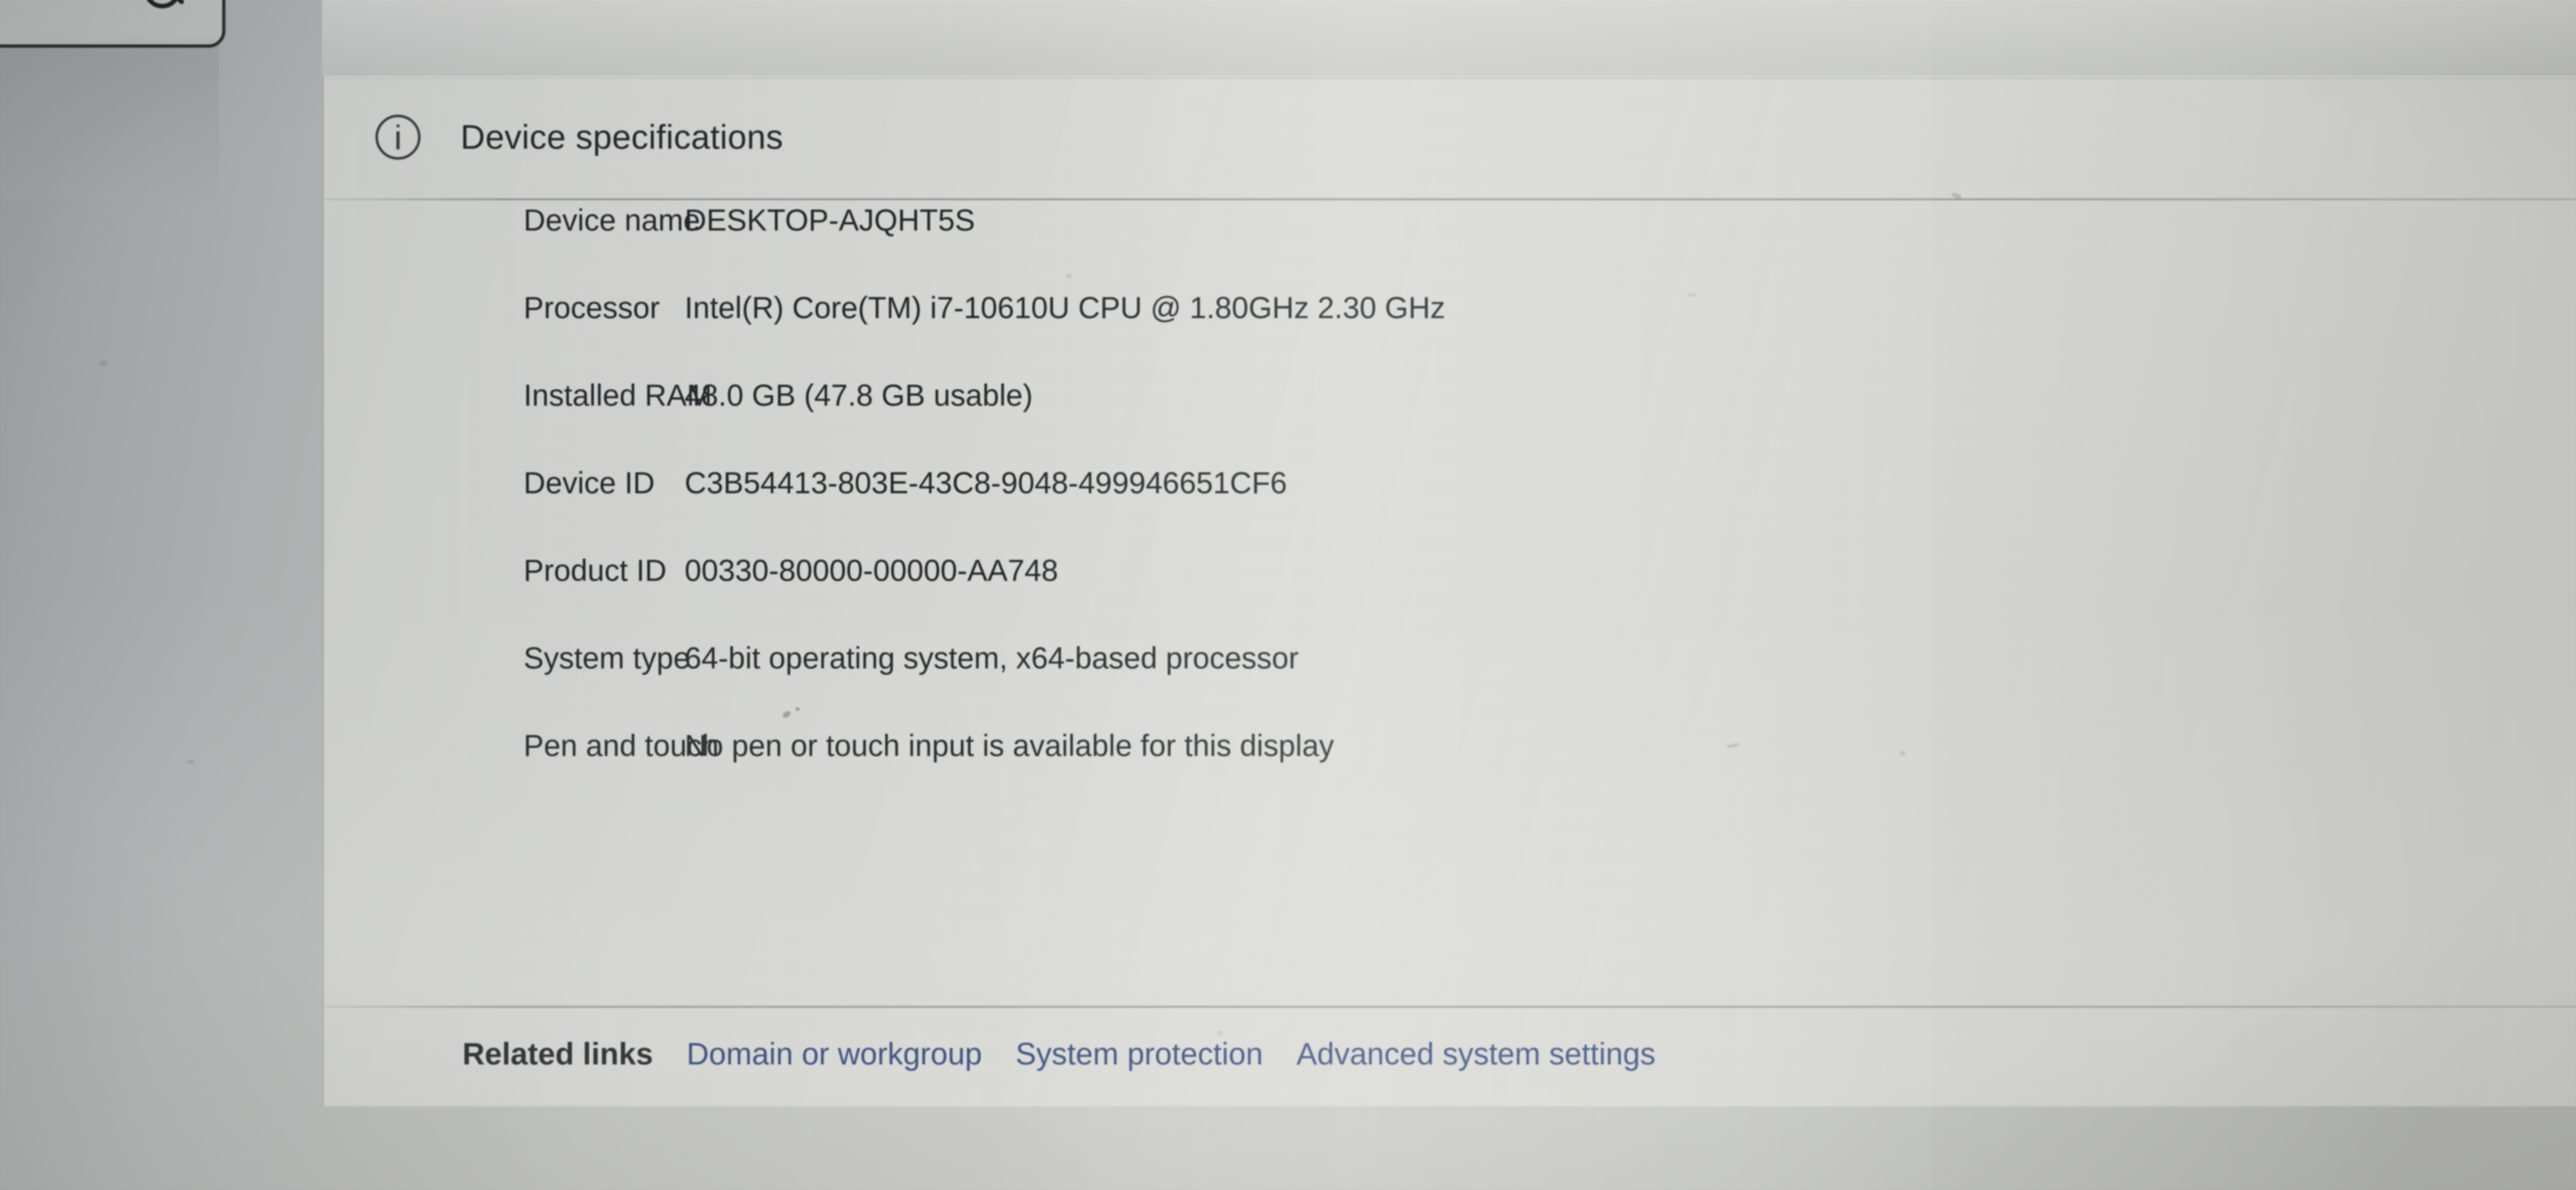  What do you see at coordinates (1139, 1054) in the screenshot?
I see `link-system-protection: System protection` at bounding box center [1139, 1054].